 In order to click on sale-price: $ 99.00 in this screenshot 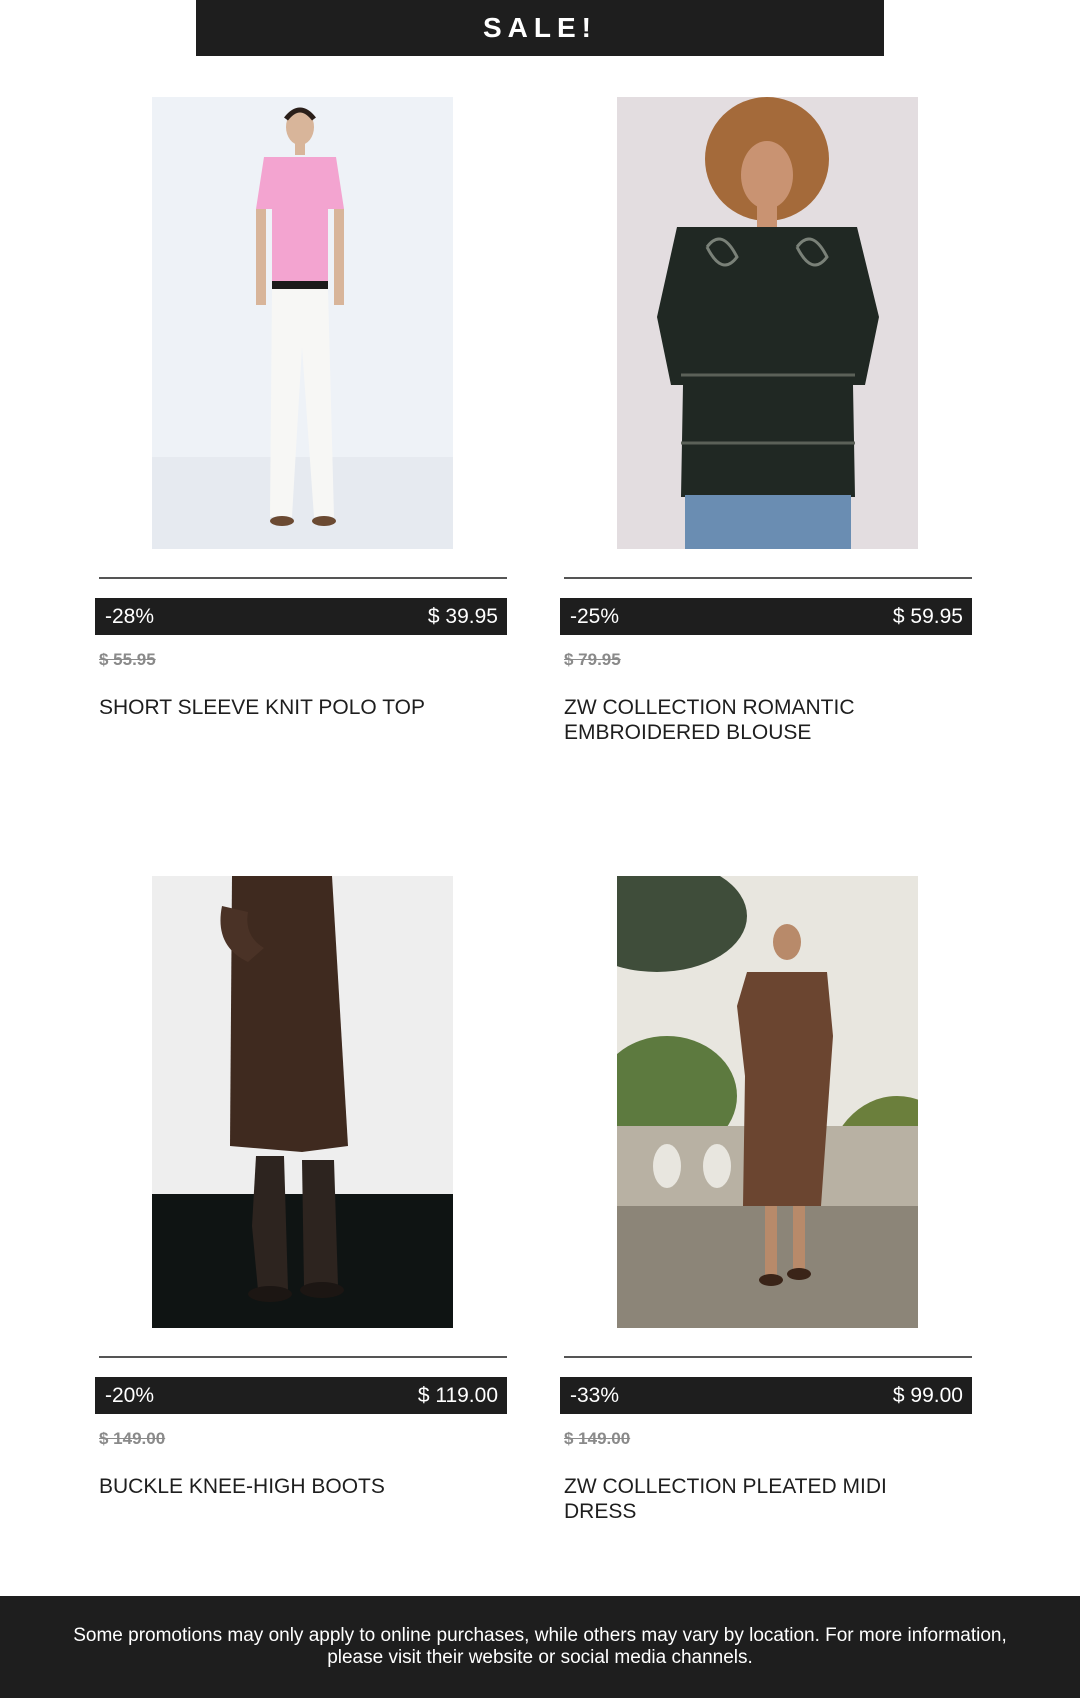, I will do `click(927, 1395)`.